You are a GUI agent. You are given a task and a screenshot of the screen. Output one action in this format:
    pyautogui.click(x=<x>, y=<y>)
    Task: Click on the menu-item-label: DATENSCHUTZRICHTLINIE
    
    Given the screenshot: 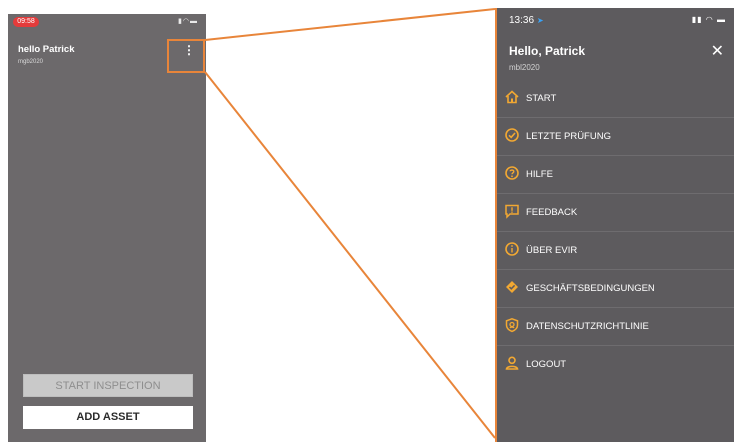 What is the action you would take?
    pyautogui.click(x=587, y=326)
    